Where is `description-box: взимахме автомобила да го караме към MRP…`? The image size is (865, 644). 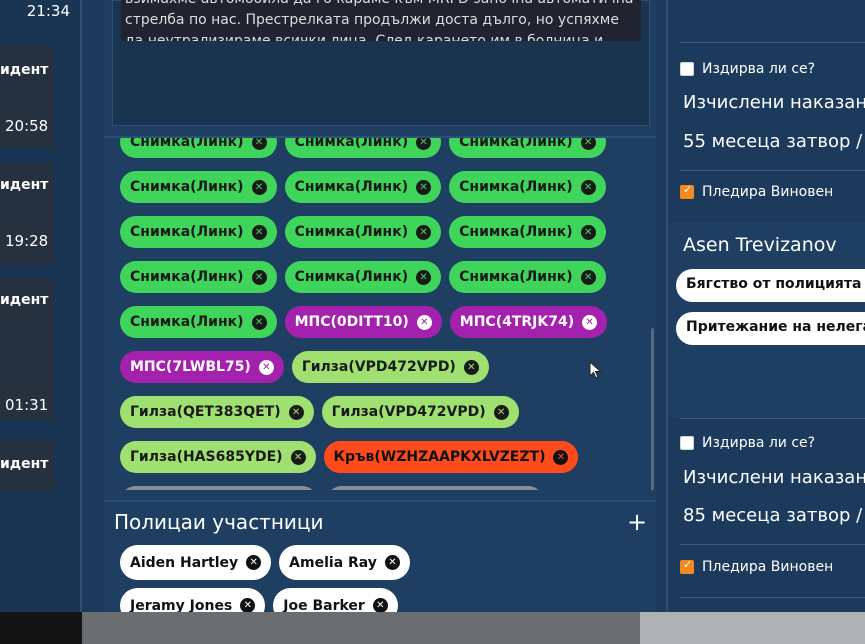 description-box: взимахме автомобила да го караме към MRP… is located at coordinates (381, 63).